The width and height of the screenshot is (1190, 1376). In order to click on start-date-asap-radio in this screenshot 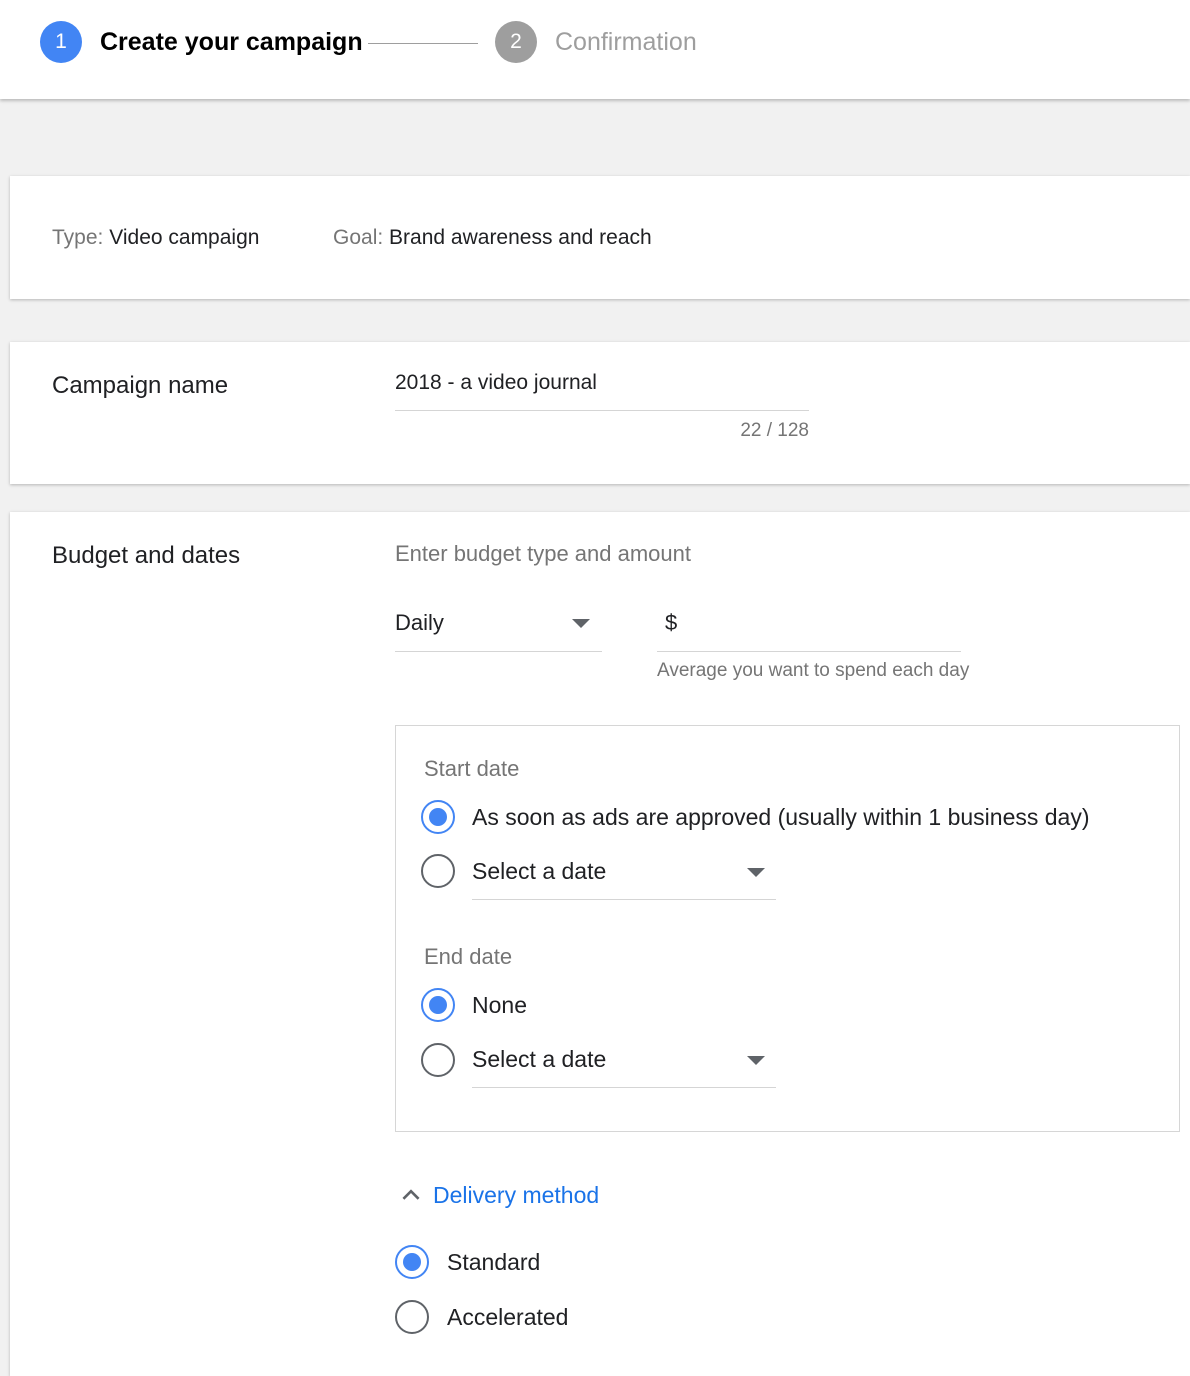, I will do `click(438, 817)`.